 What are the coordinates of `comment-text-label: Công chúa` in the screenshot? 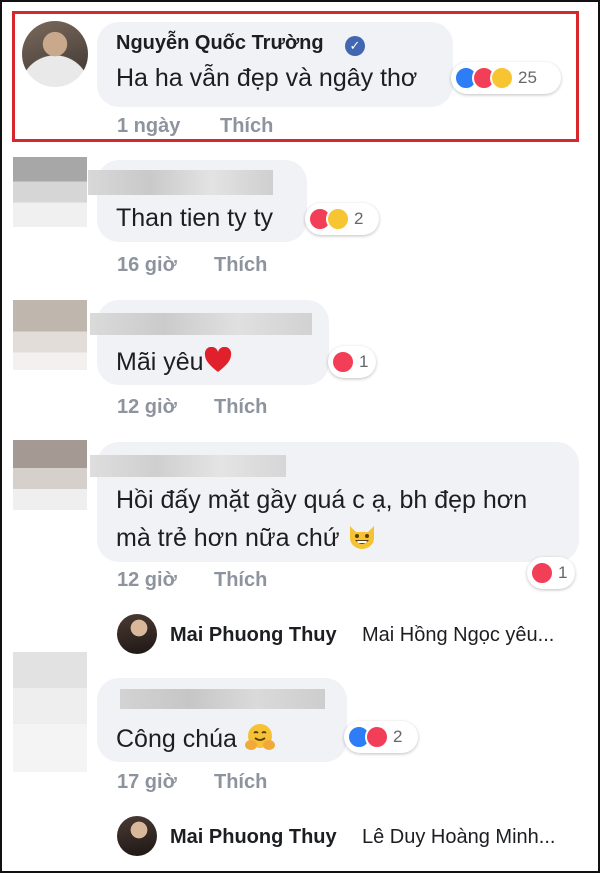 It's located at (176, 739).